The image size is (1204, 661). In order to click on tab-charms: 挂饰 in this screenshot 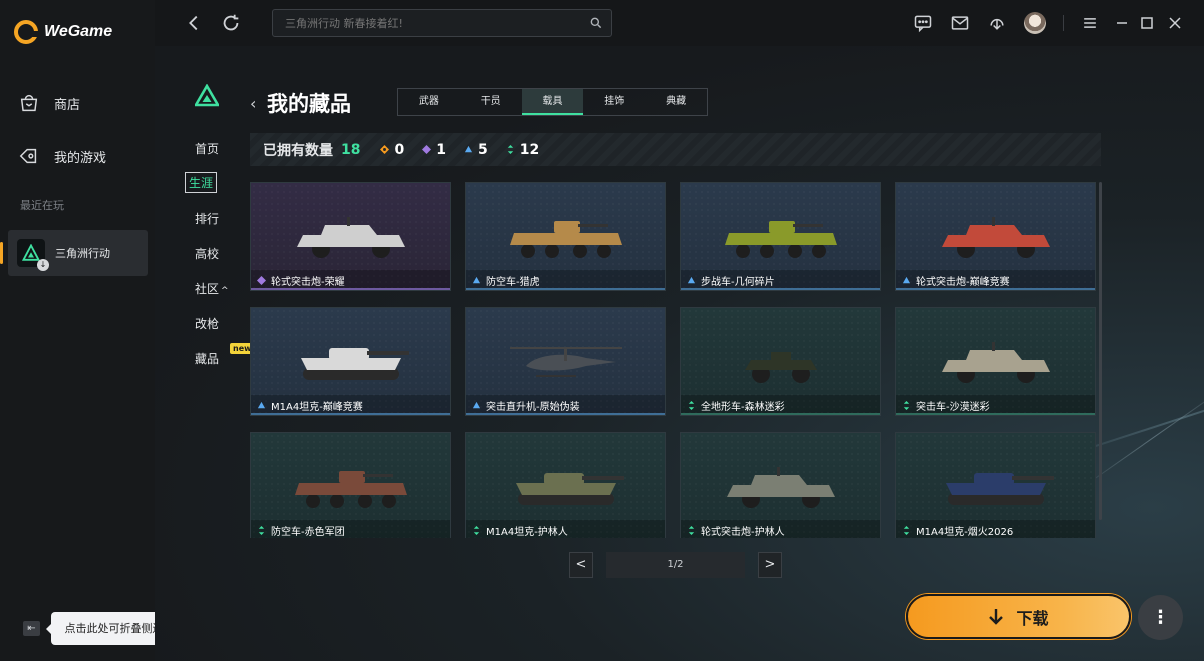, I will do `click(614, 102)`.